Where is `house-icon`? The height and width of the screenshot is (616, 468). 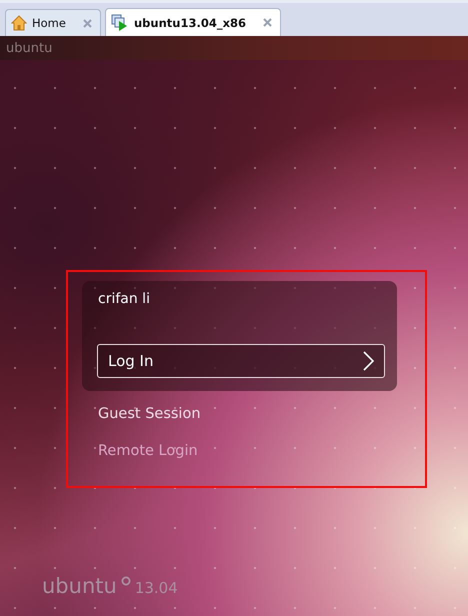
house-icon is located at coordinates (19, 23).